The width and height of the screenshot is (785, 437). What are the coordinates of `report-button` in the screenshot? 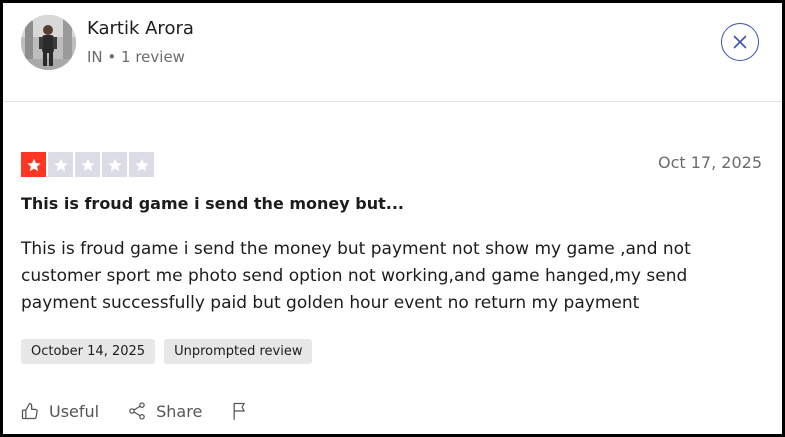 It's located at (240, 411).